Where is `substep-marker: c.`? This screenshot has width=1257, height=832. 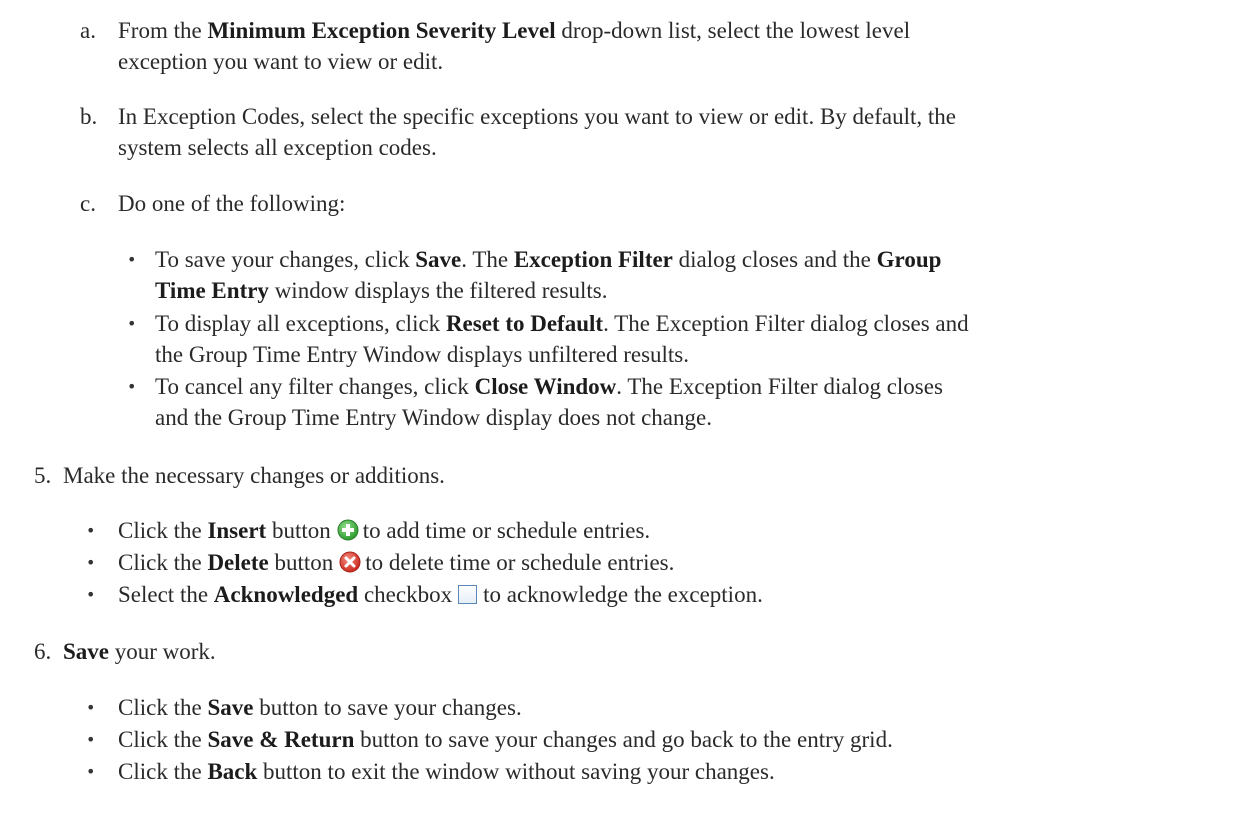
substep-marker: c. is located at coordinates (88, 203).